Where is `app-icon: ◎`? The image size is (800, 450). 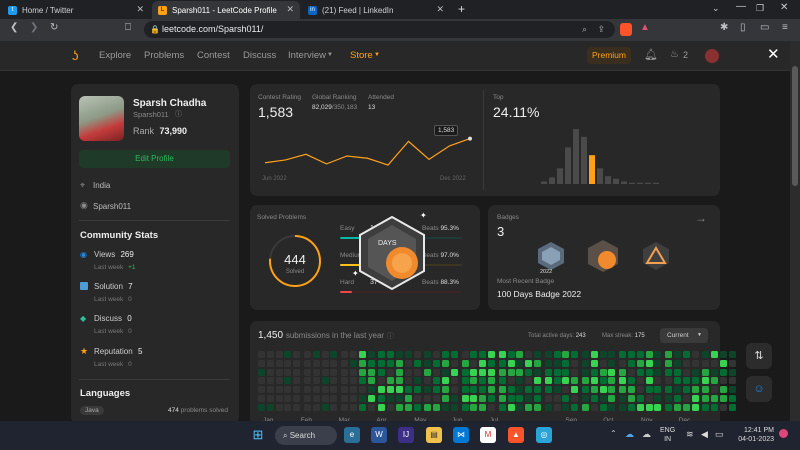
app-icon: ◎ is located at coordinates (544, 435).